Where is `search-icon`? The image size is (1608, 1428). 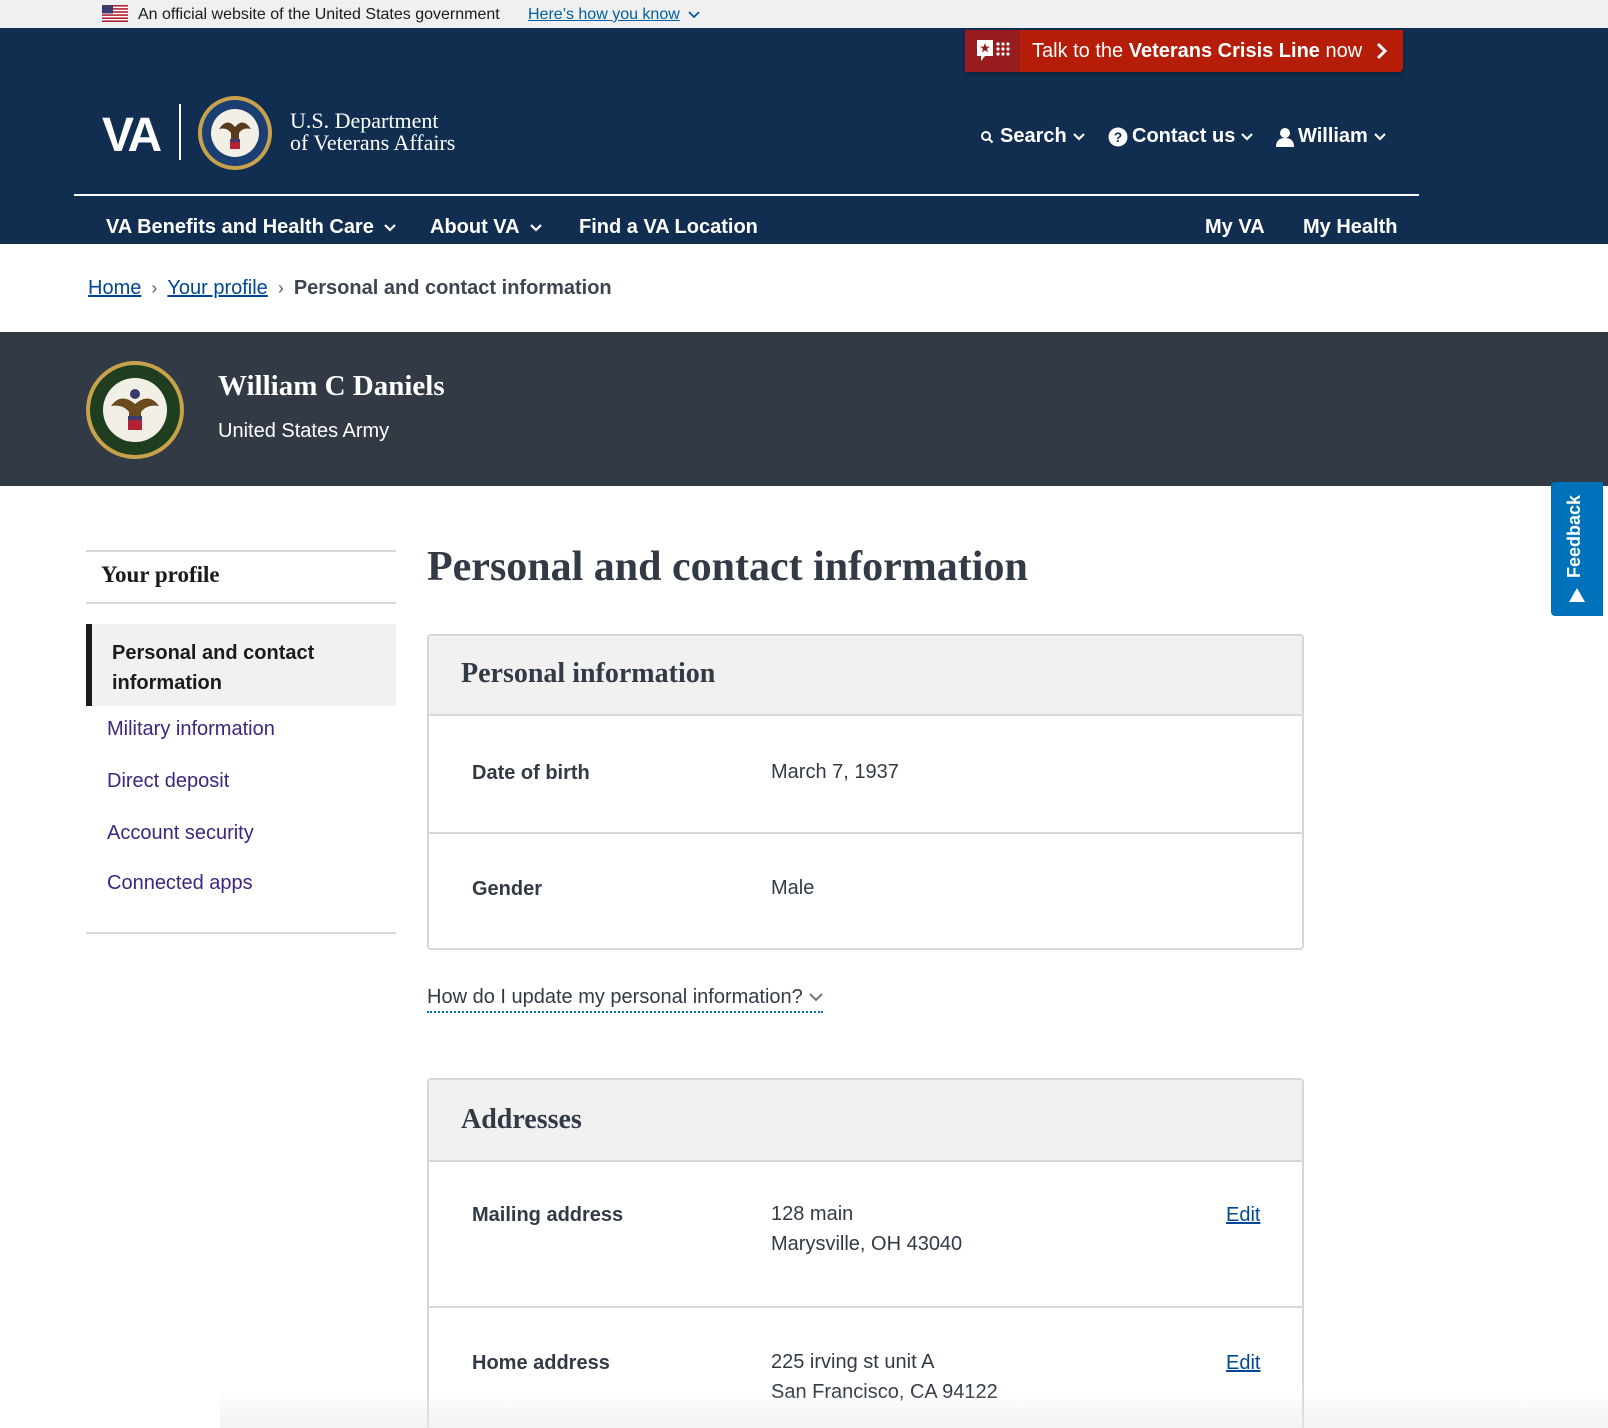
search-icon is located at coordinates (987, 136).